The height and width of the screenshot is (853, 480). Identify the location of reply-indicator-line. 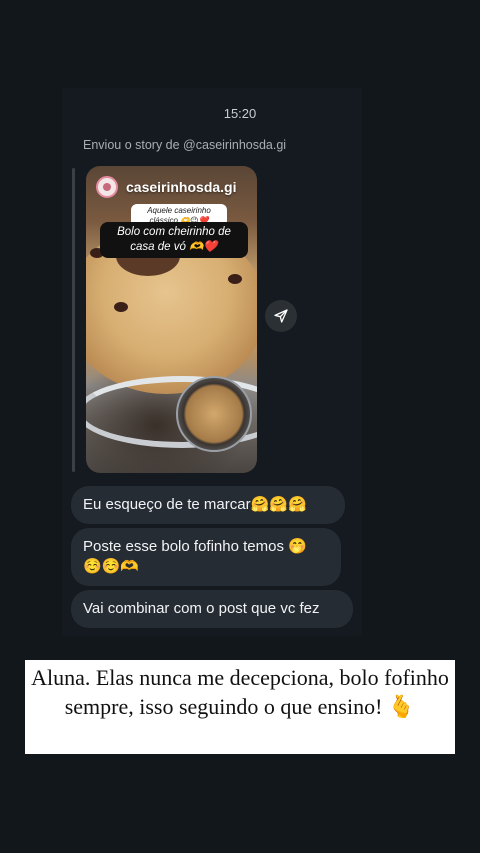
(73, 320).